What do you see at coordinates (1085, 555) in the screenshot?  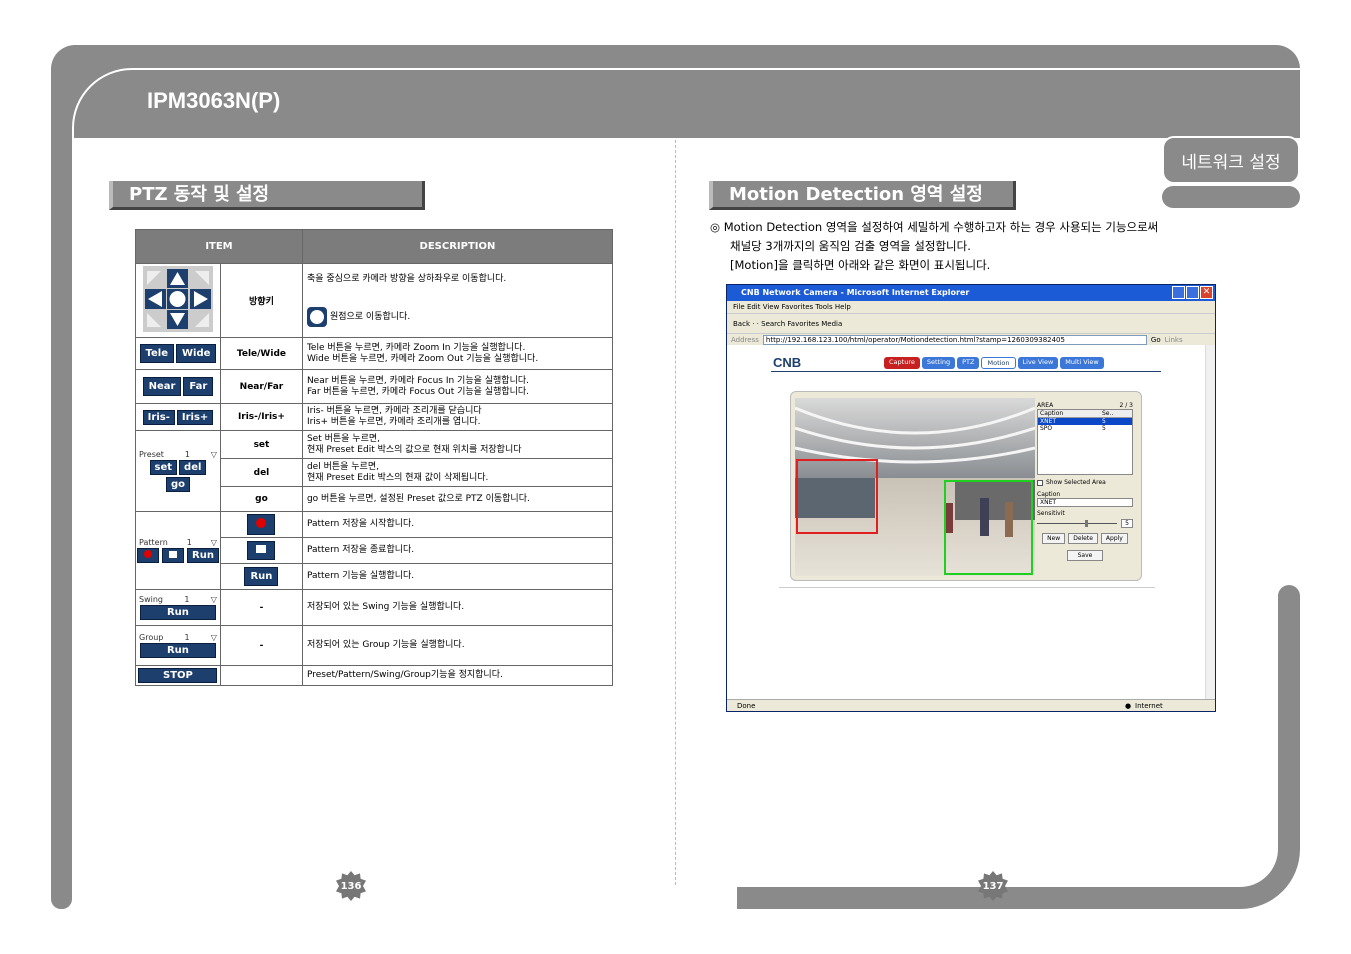 I see `save-button: Save` at bounding box center [1085, 555].